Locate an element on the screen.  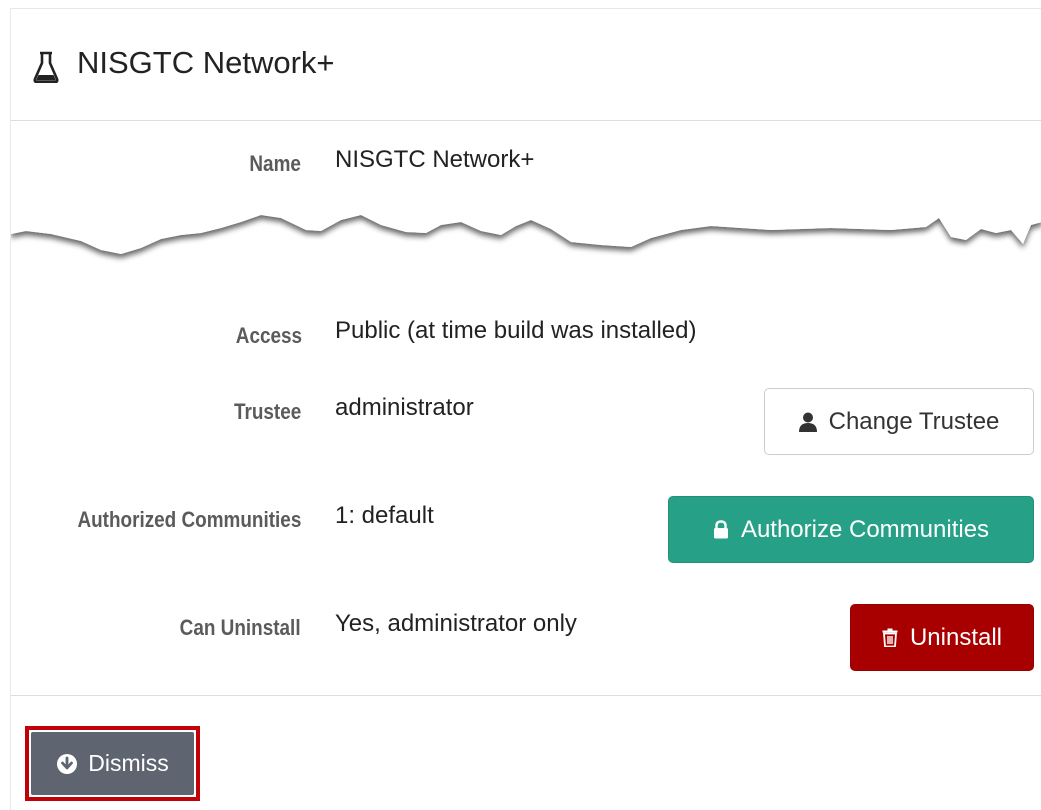
name-label: Name is located at coordinates (275, 163).